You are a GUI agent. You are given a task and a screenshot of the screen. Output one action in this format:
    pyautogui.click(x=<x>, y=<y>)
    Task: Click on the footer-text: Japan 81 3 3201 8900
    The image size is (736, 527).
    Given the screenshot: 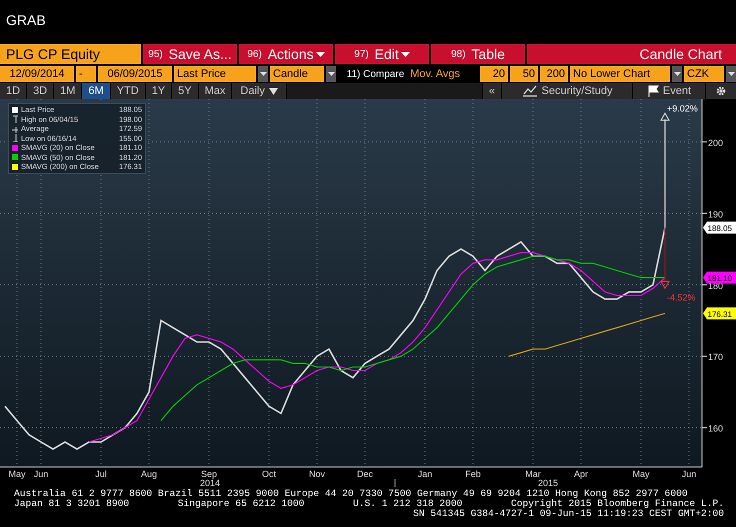 What is the action you would take?
    pyautogui.click(x=72, y=504)
    